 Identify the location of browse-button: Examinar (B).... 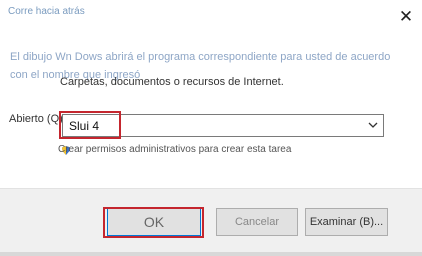
(346, 222).